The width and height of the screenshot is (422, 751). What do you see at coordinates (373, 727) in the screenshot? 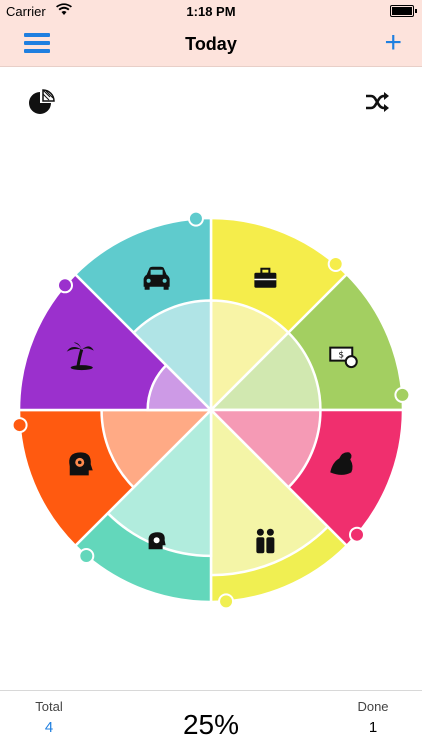
I see `done-count: 1` at bounding box center [373, 727].